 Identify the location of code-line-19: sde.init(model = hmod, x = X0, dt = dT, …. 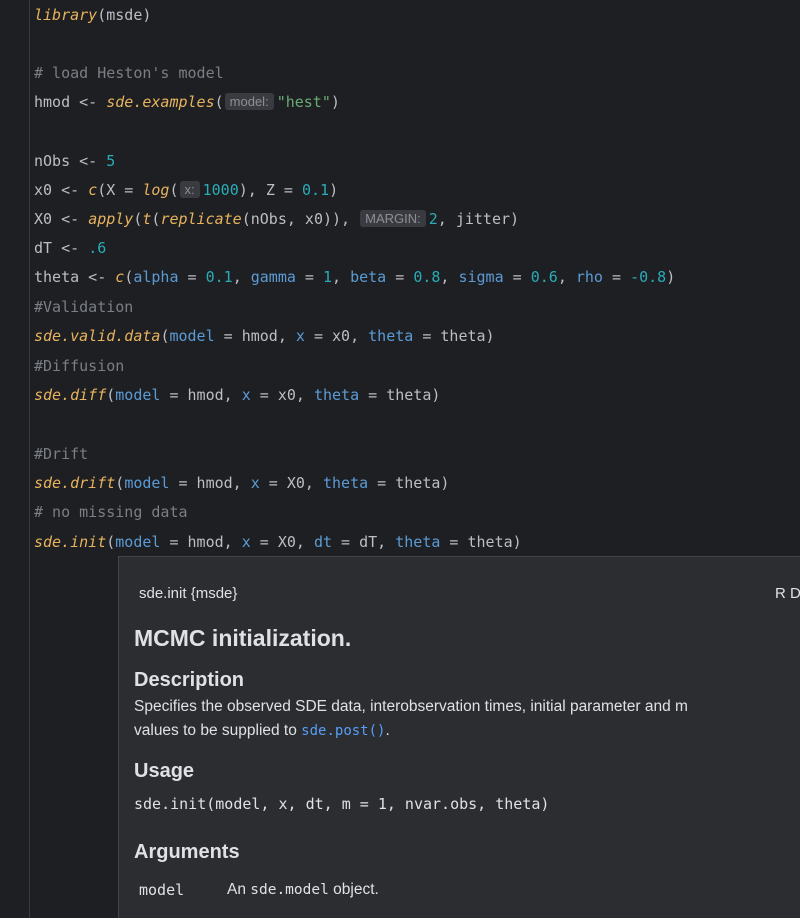
(278, 542).